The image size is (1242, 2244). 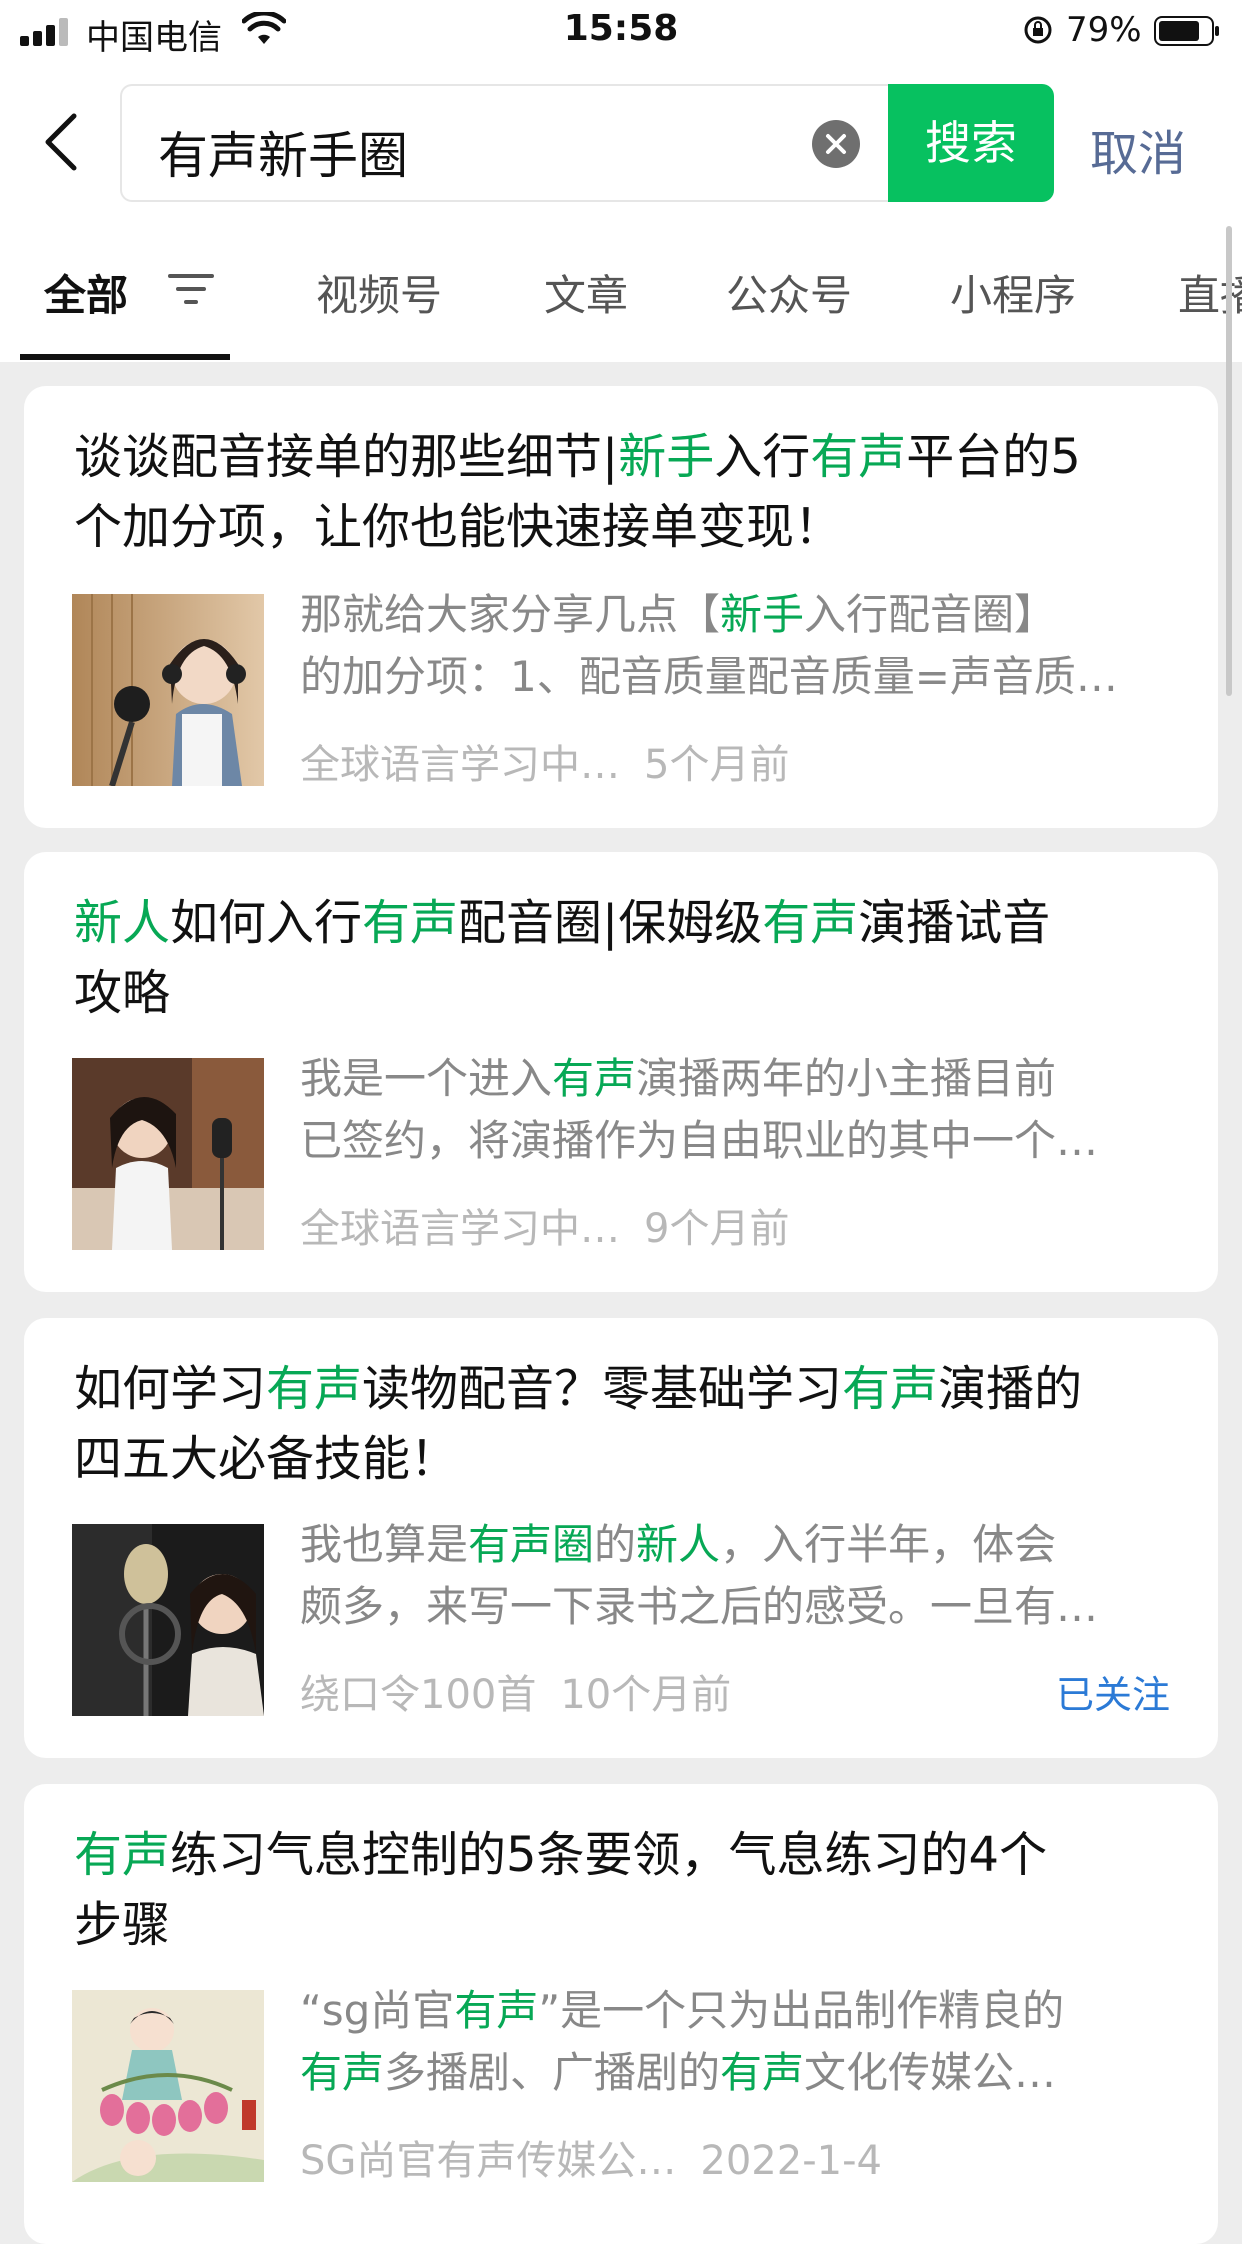 I want to click on tab-all: 全部, so click(x=86, y=292).